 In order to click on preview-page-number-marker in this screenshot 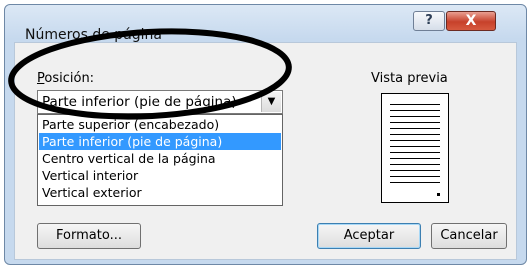, I will do `click(438, 194)`.